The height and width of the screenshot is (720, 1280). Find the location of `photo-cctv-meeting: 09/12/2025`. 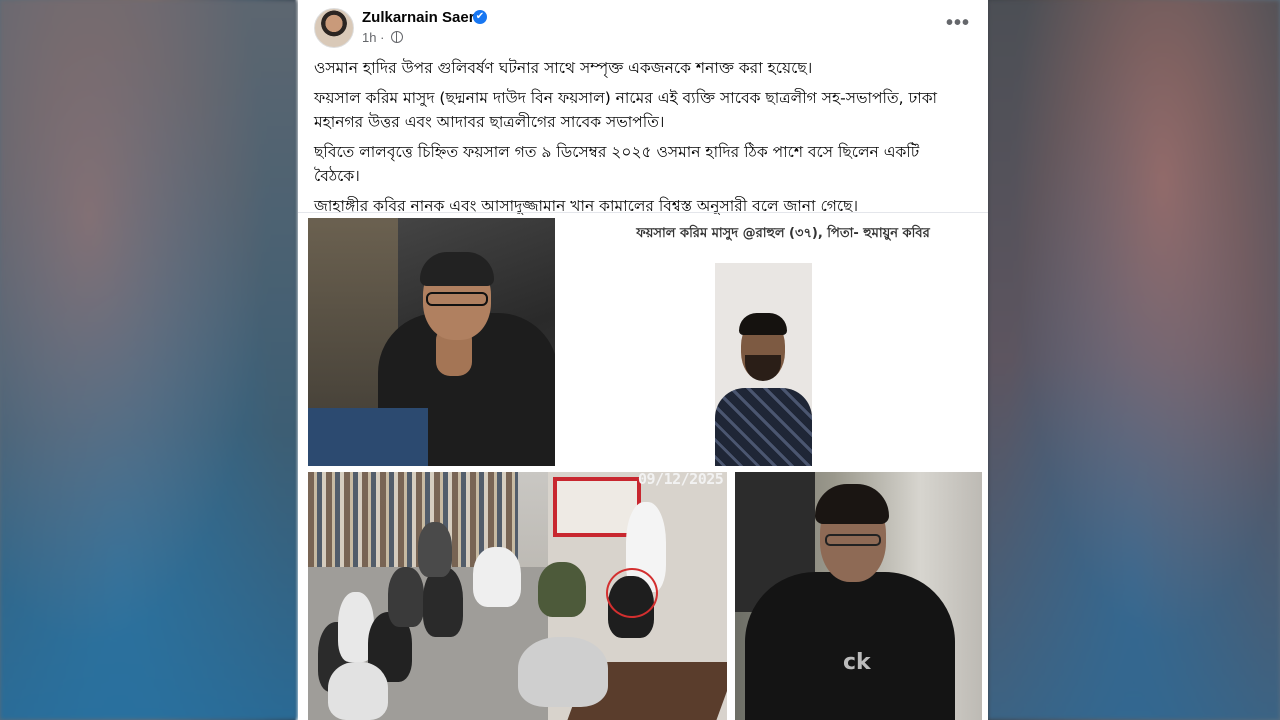

photo-cctv-meeting: 09/12/2025 is located at coordinates (517, 596).